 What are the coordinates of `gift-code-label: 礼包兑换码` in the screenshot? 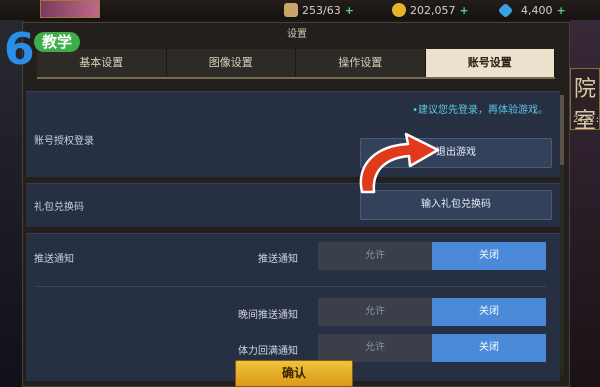 It's located at (59, 207).